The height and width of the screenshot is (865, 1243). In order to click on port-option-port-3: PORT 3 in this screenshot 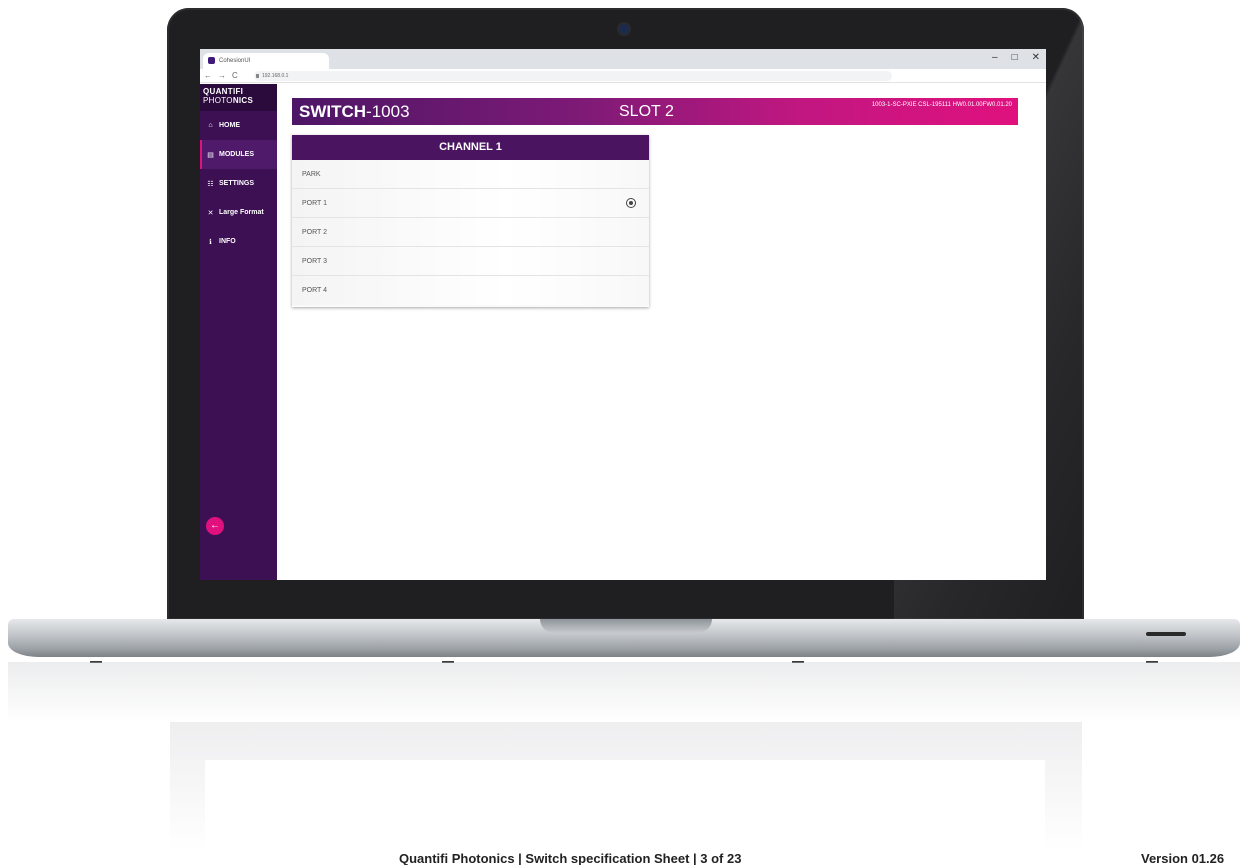, I will do `click(470, 261)`.